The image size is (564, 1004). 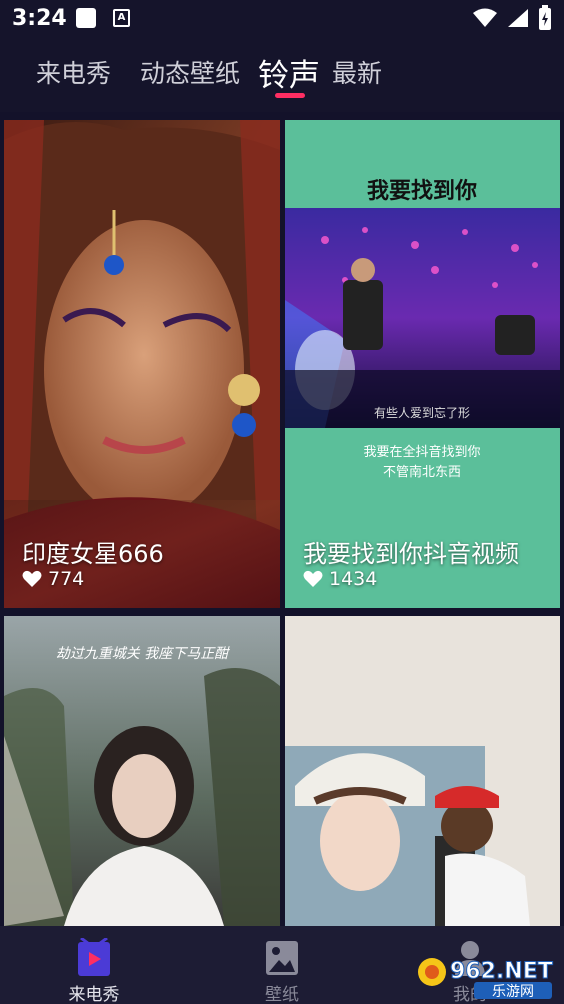 What do you see at coordinates (93, 554) in the screenshot?
I see `card-title: 印度女星666` at bounding box center [93, 554].